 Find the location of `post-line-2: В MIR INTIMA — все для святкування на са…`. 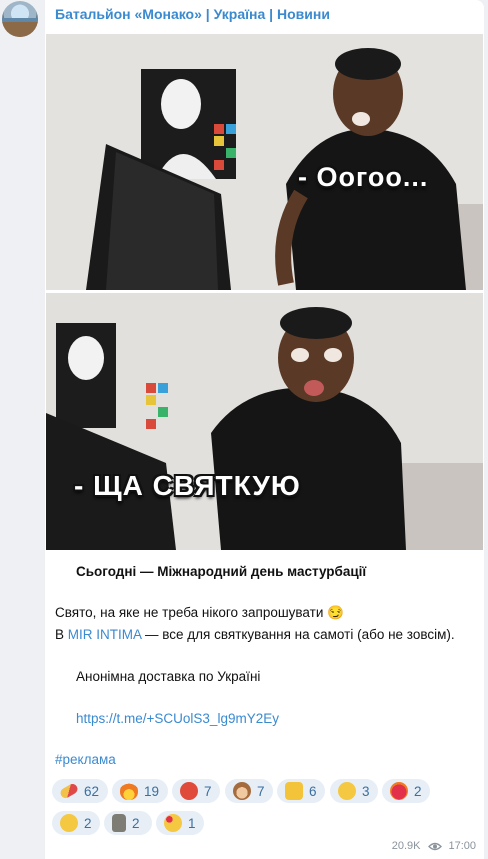

post-line-2: В MIR INTIMA — все для святкування на са… is located at coordinates (255, 634).